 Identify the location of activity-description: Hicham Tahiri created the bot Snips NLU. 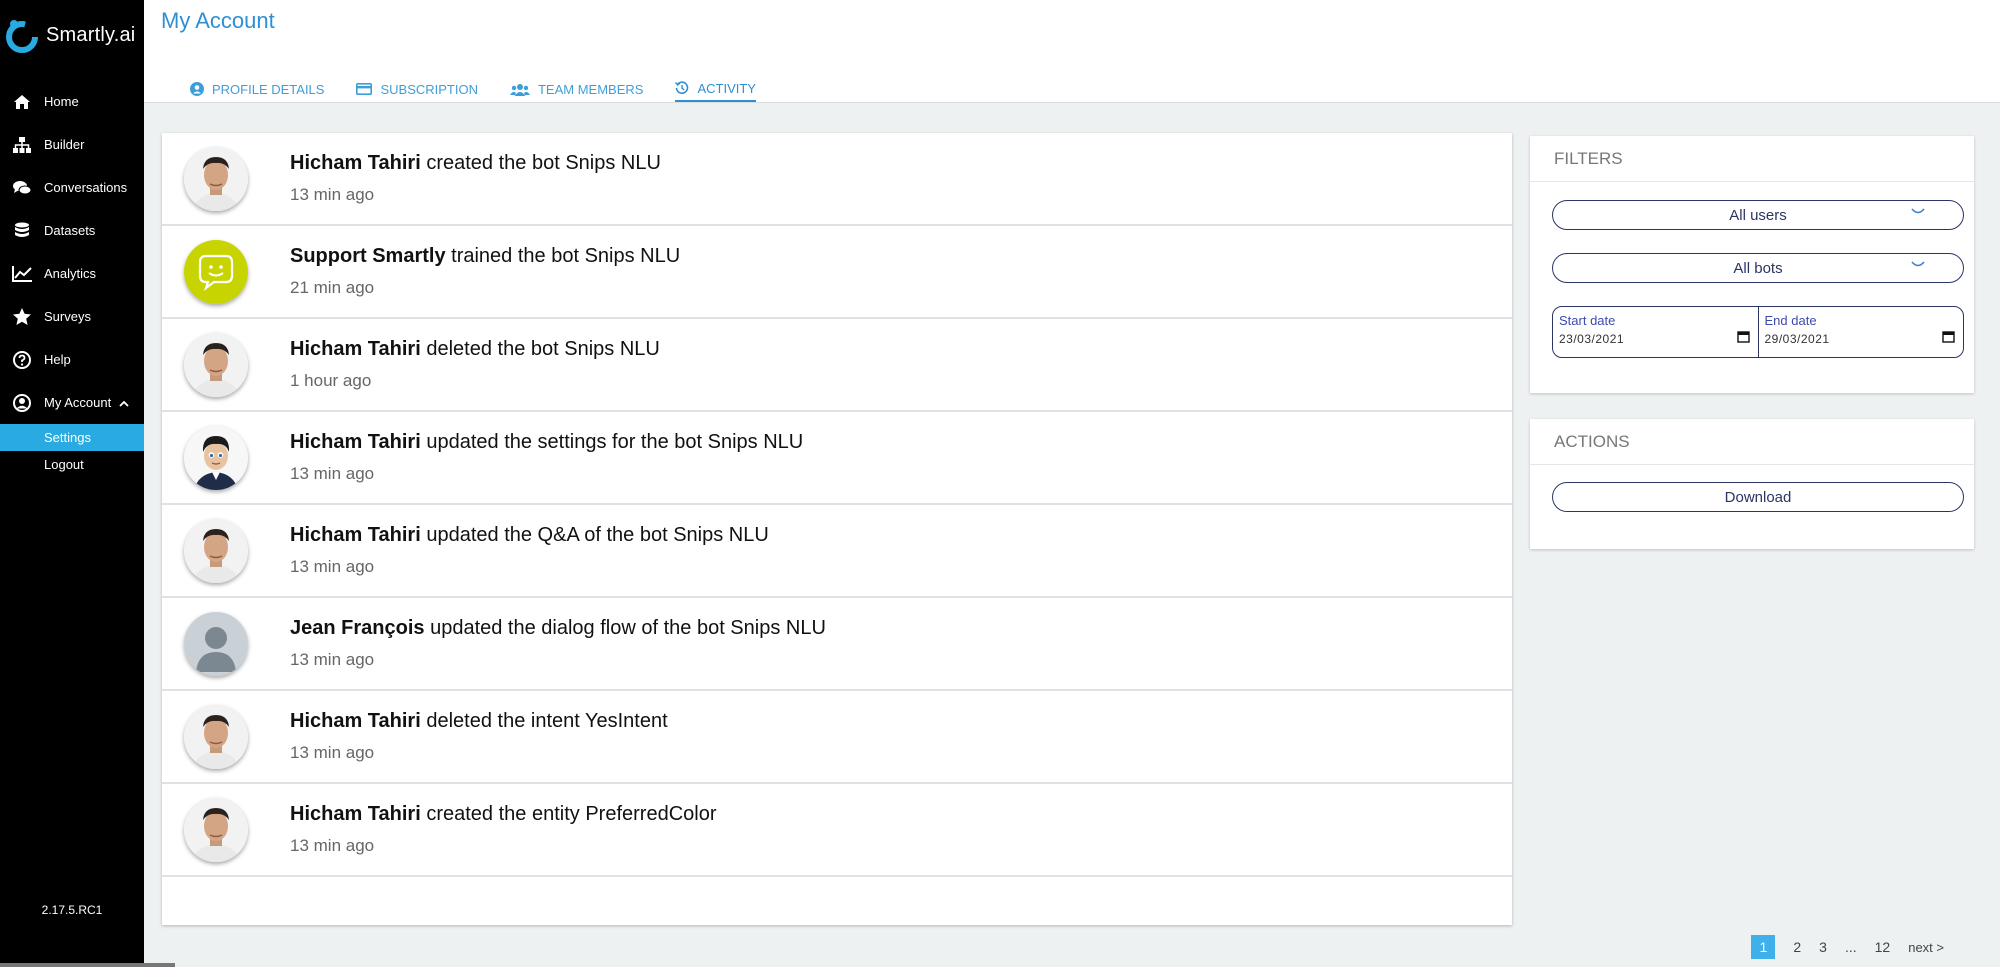
(475, 163).